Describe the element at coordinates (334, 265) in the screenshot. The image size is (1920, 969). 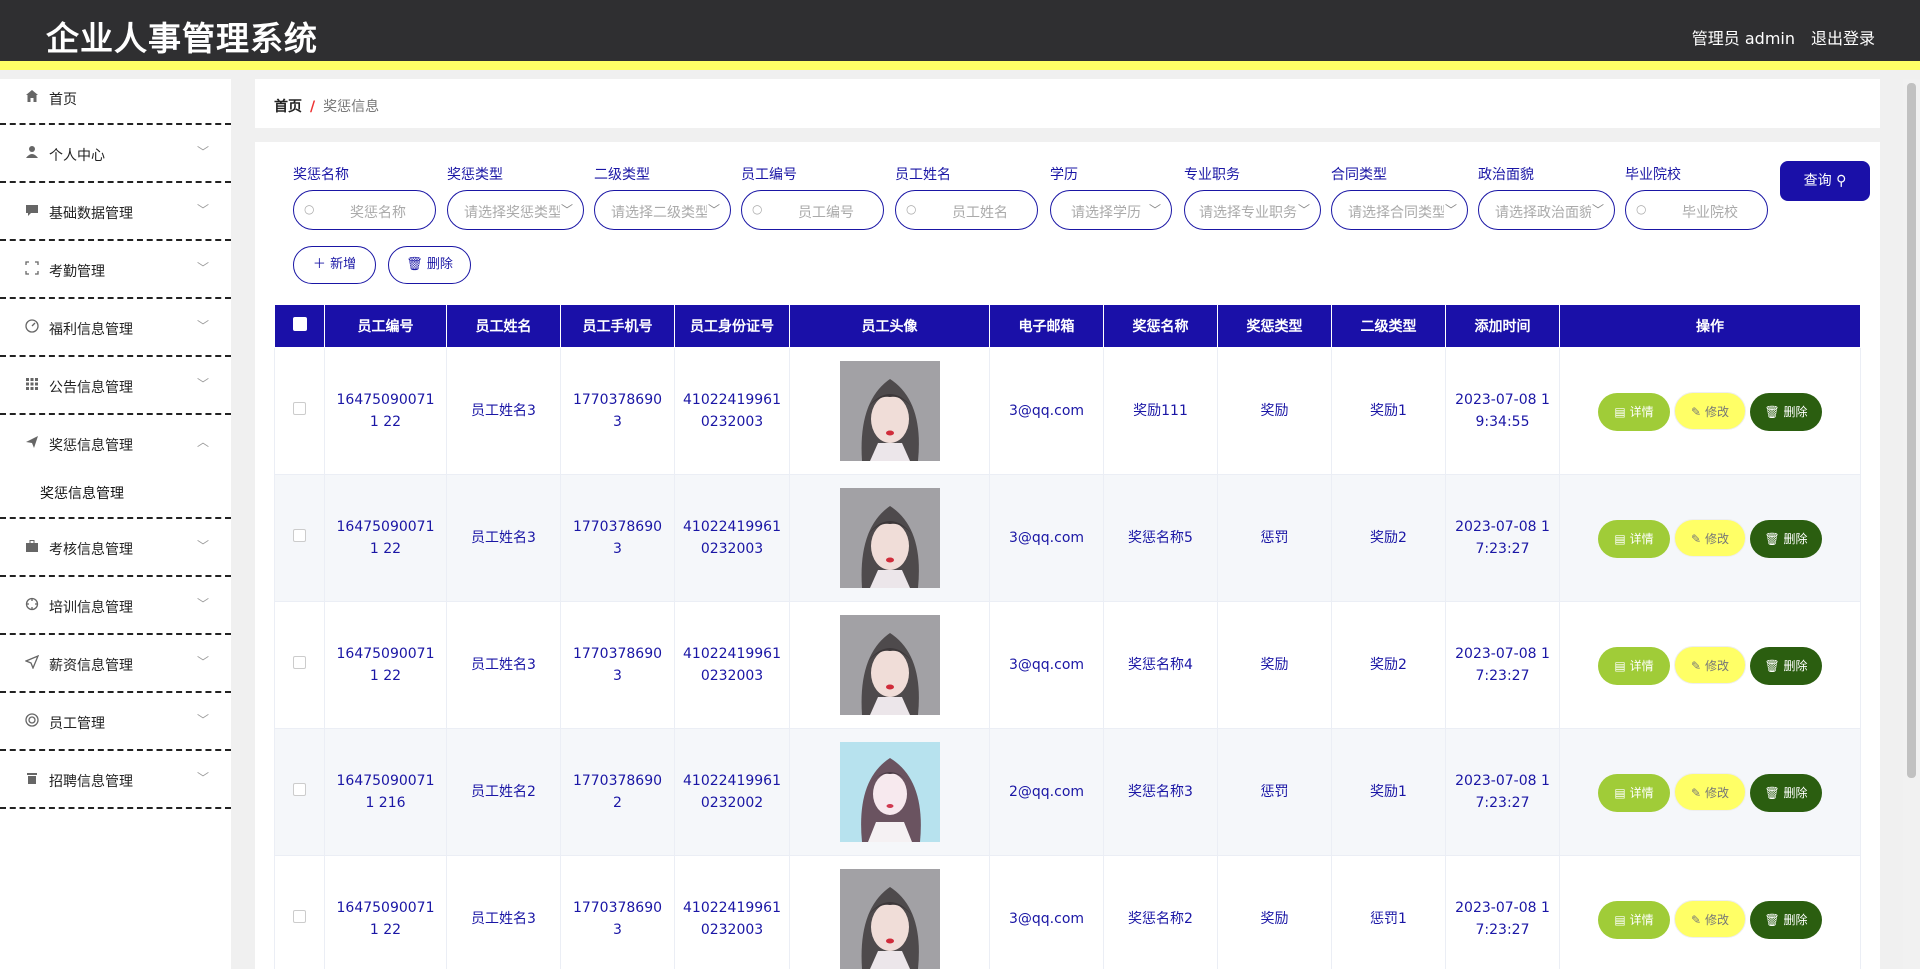
I see `add-button: ＋ 新增` at that location.